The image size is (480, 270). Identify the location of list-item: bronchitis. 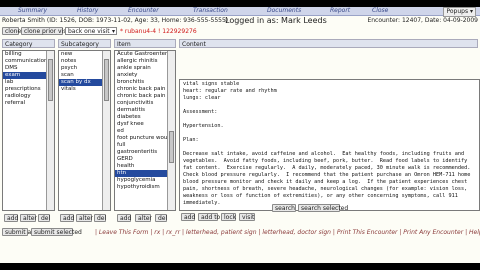
(145, 82).